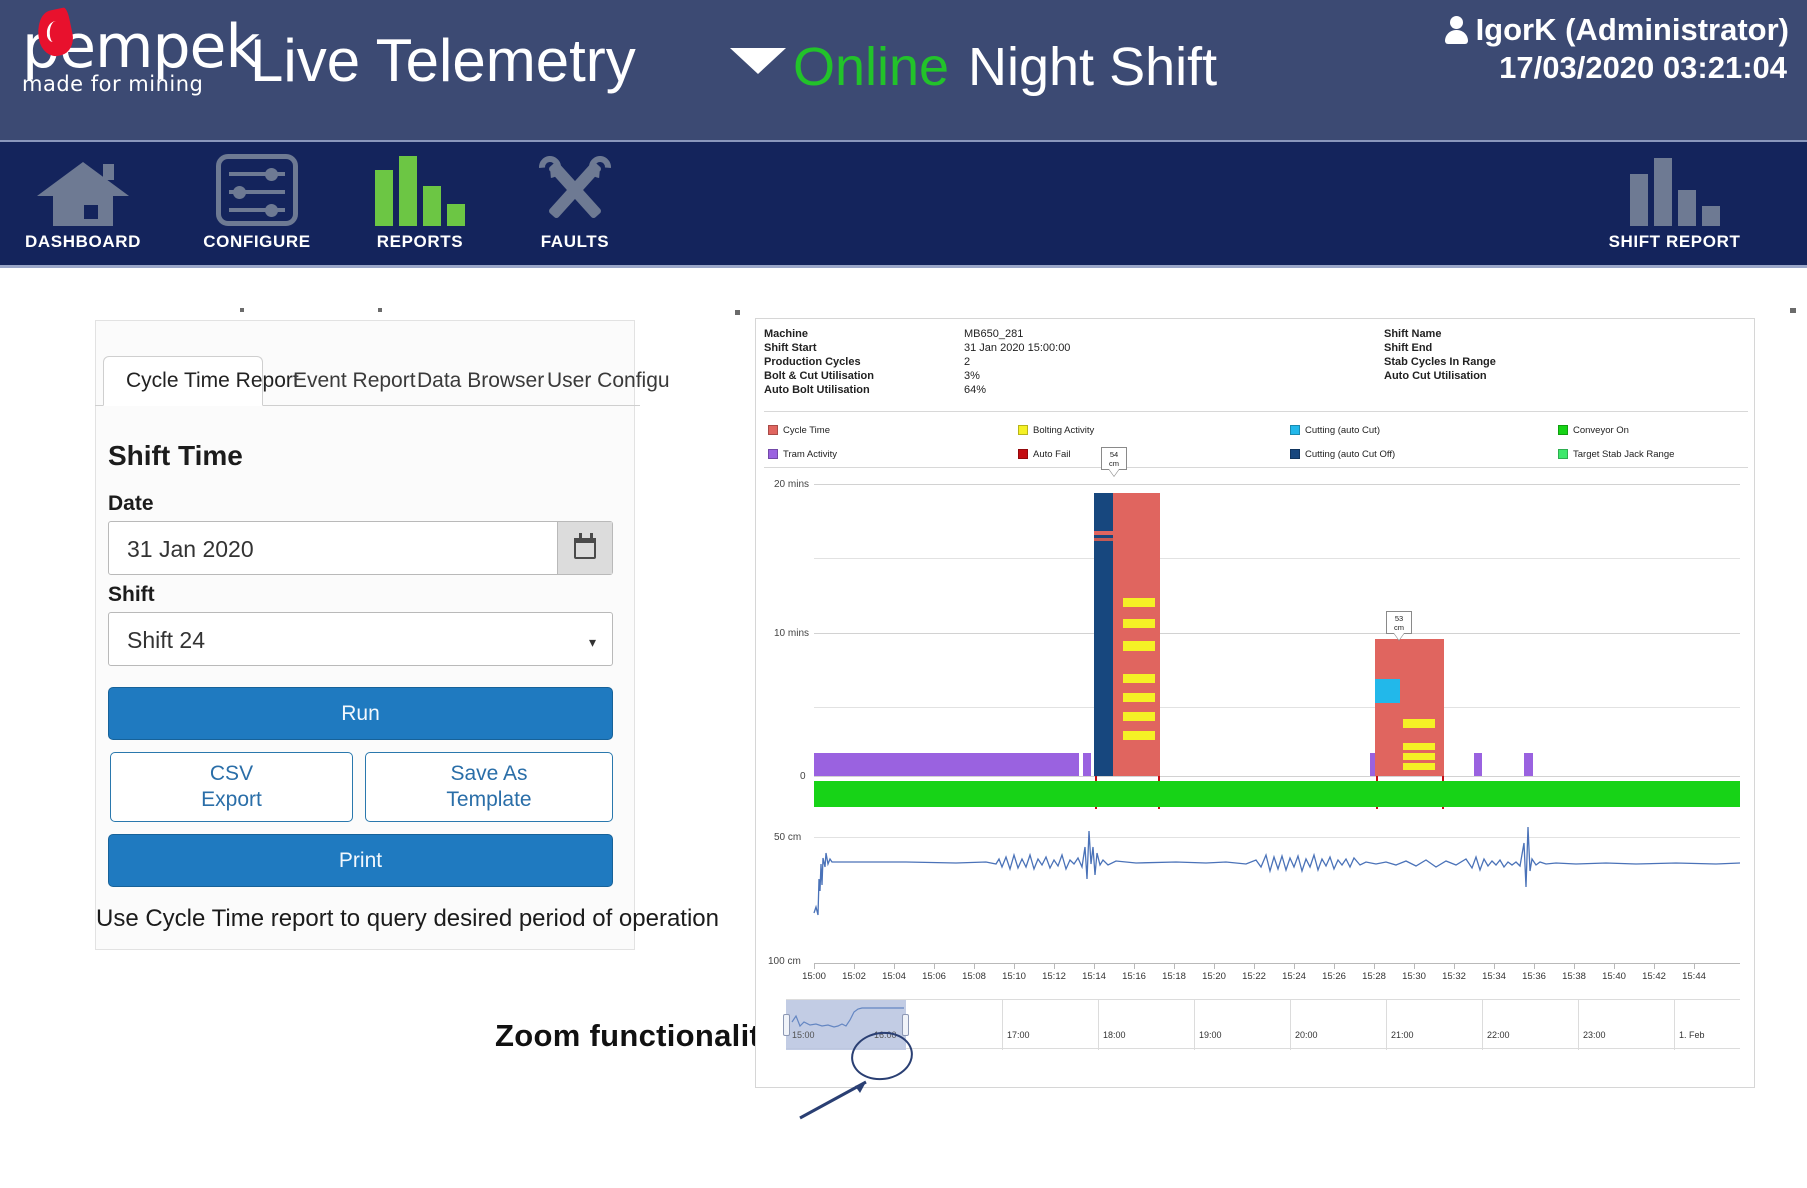 The image size is (1807, 1188). I want to click on navigator-tick-label: 17:00, so click(1018, 1035).